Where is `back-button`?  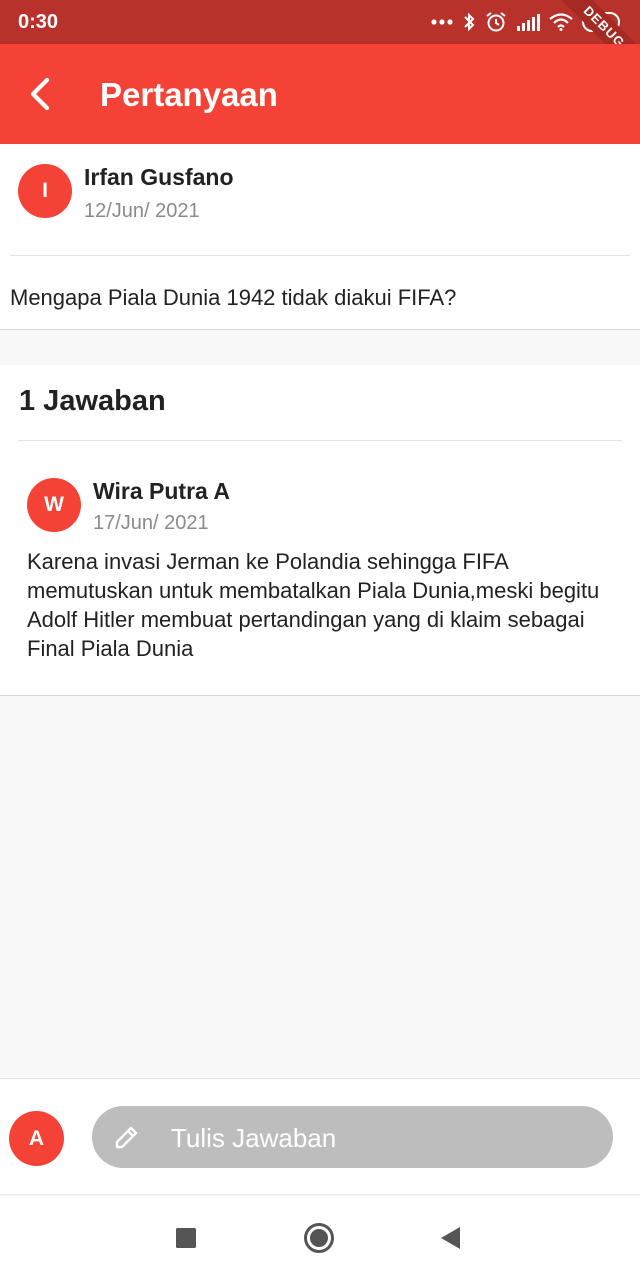
back-button is located at coordinates (40, 94).